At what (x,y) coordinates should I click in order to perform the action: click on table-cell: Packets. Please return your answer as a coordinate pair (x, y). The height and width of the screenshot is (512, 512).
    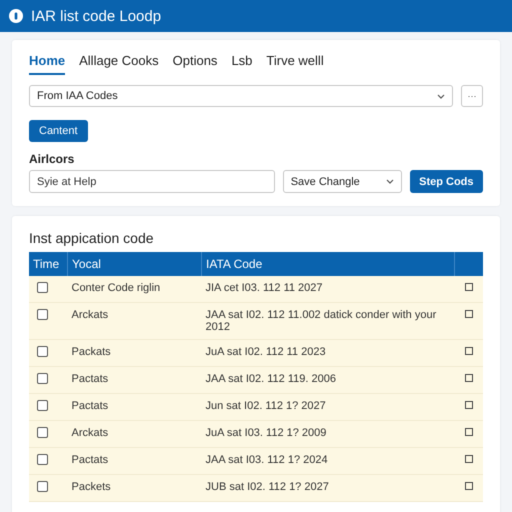
    Looking at the image, I should click on (135, 488).